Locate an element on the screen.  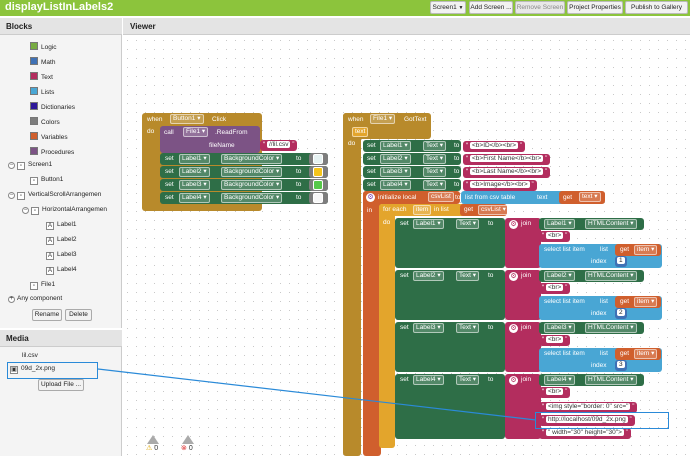
index-number: 2 is located at coordinates (621, 313).